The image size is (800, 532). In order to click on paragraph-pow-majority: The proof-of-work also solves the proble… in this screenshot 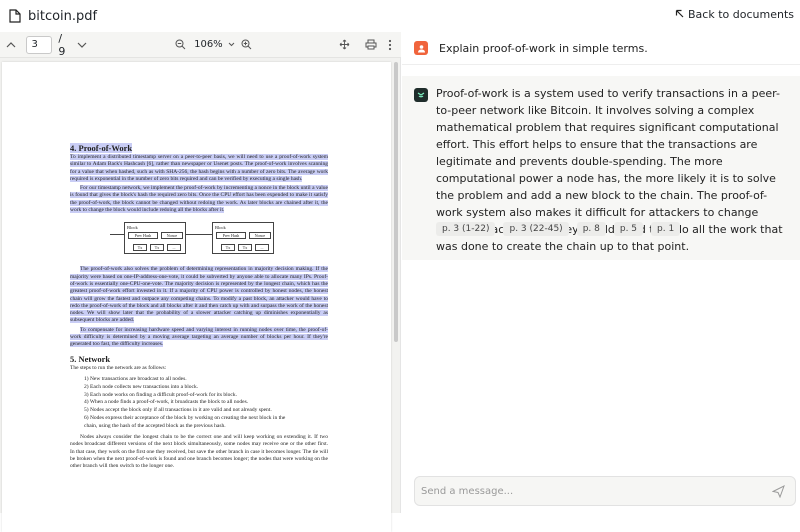, I will do `click(199, 295)`.